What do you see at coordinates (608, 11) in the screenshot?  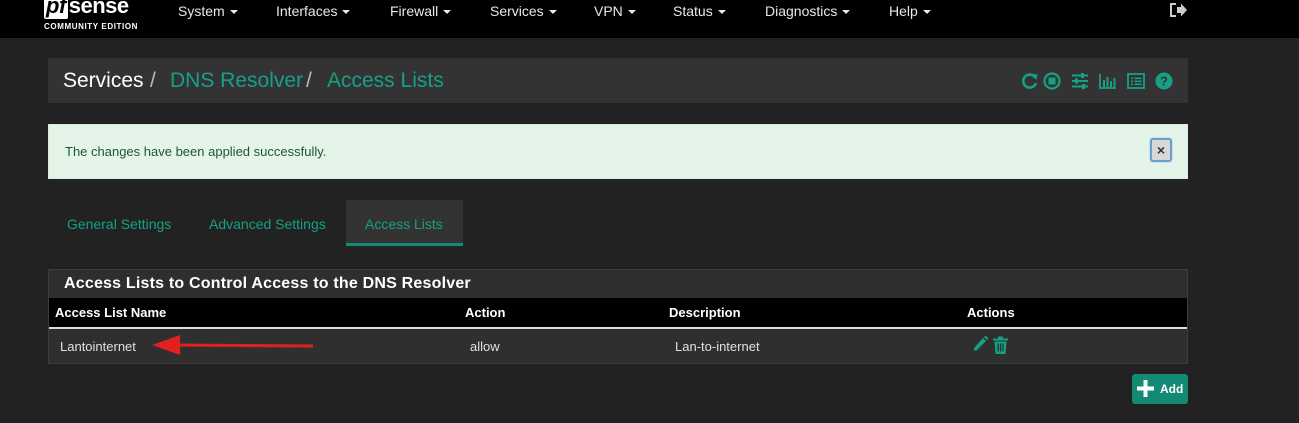 I see `nav-menu-label: VPN` at bounding box center [608, 11].